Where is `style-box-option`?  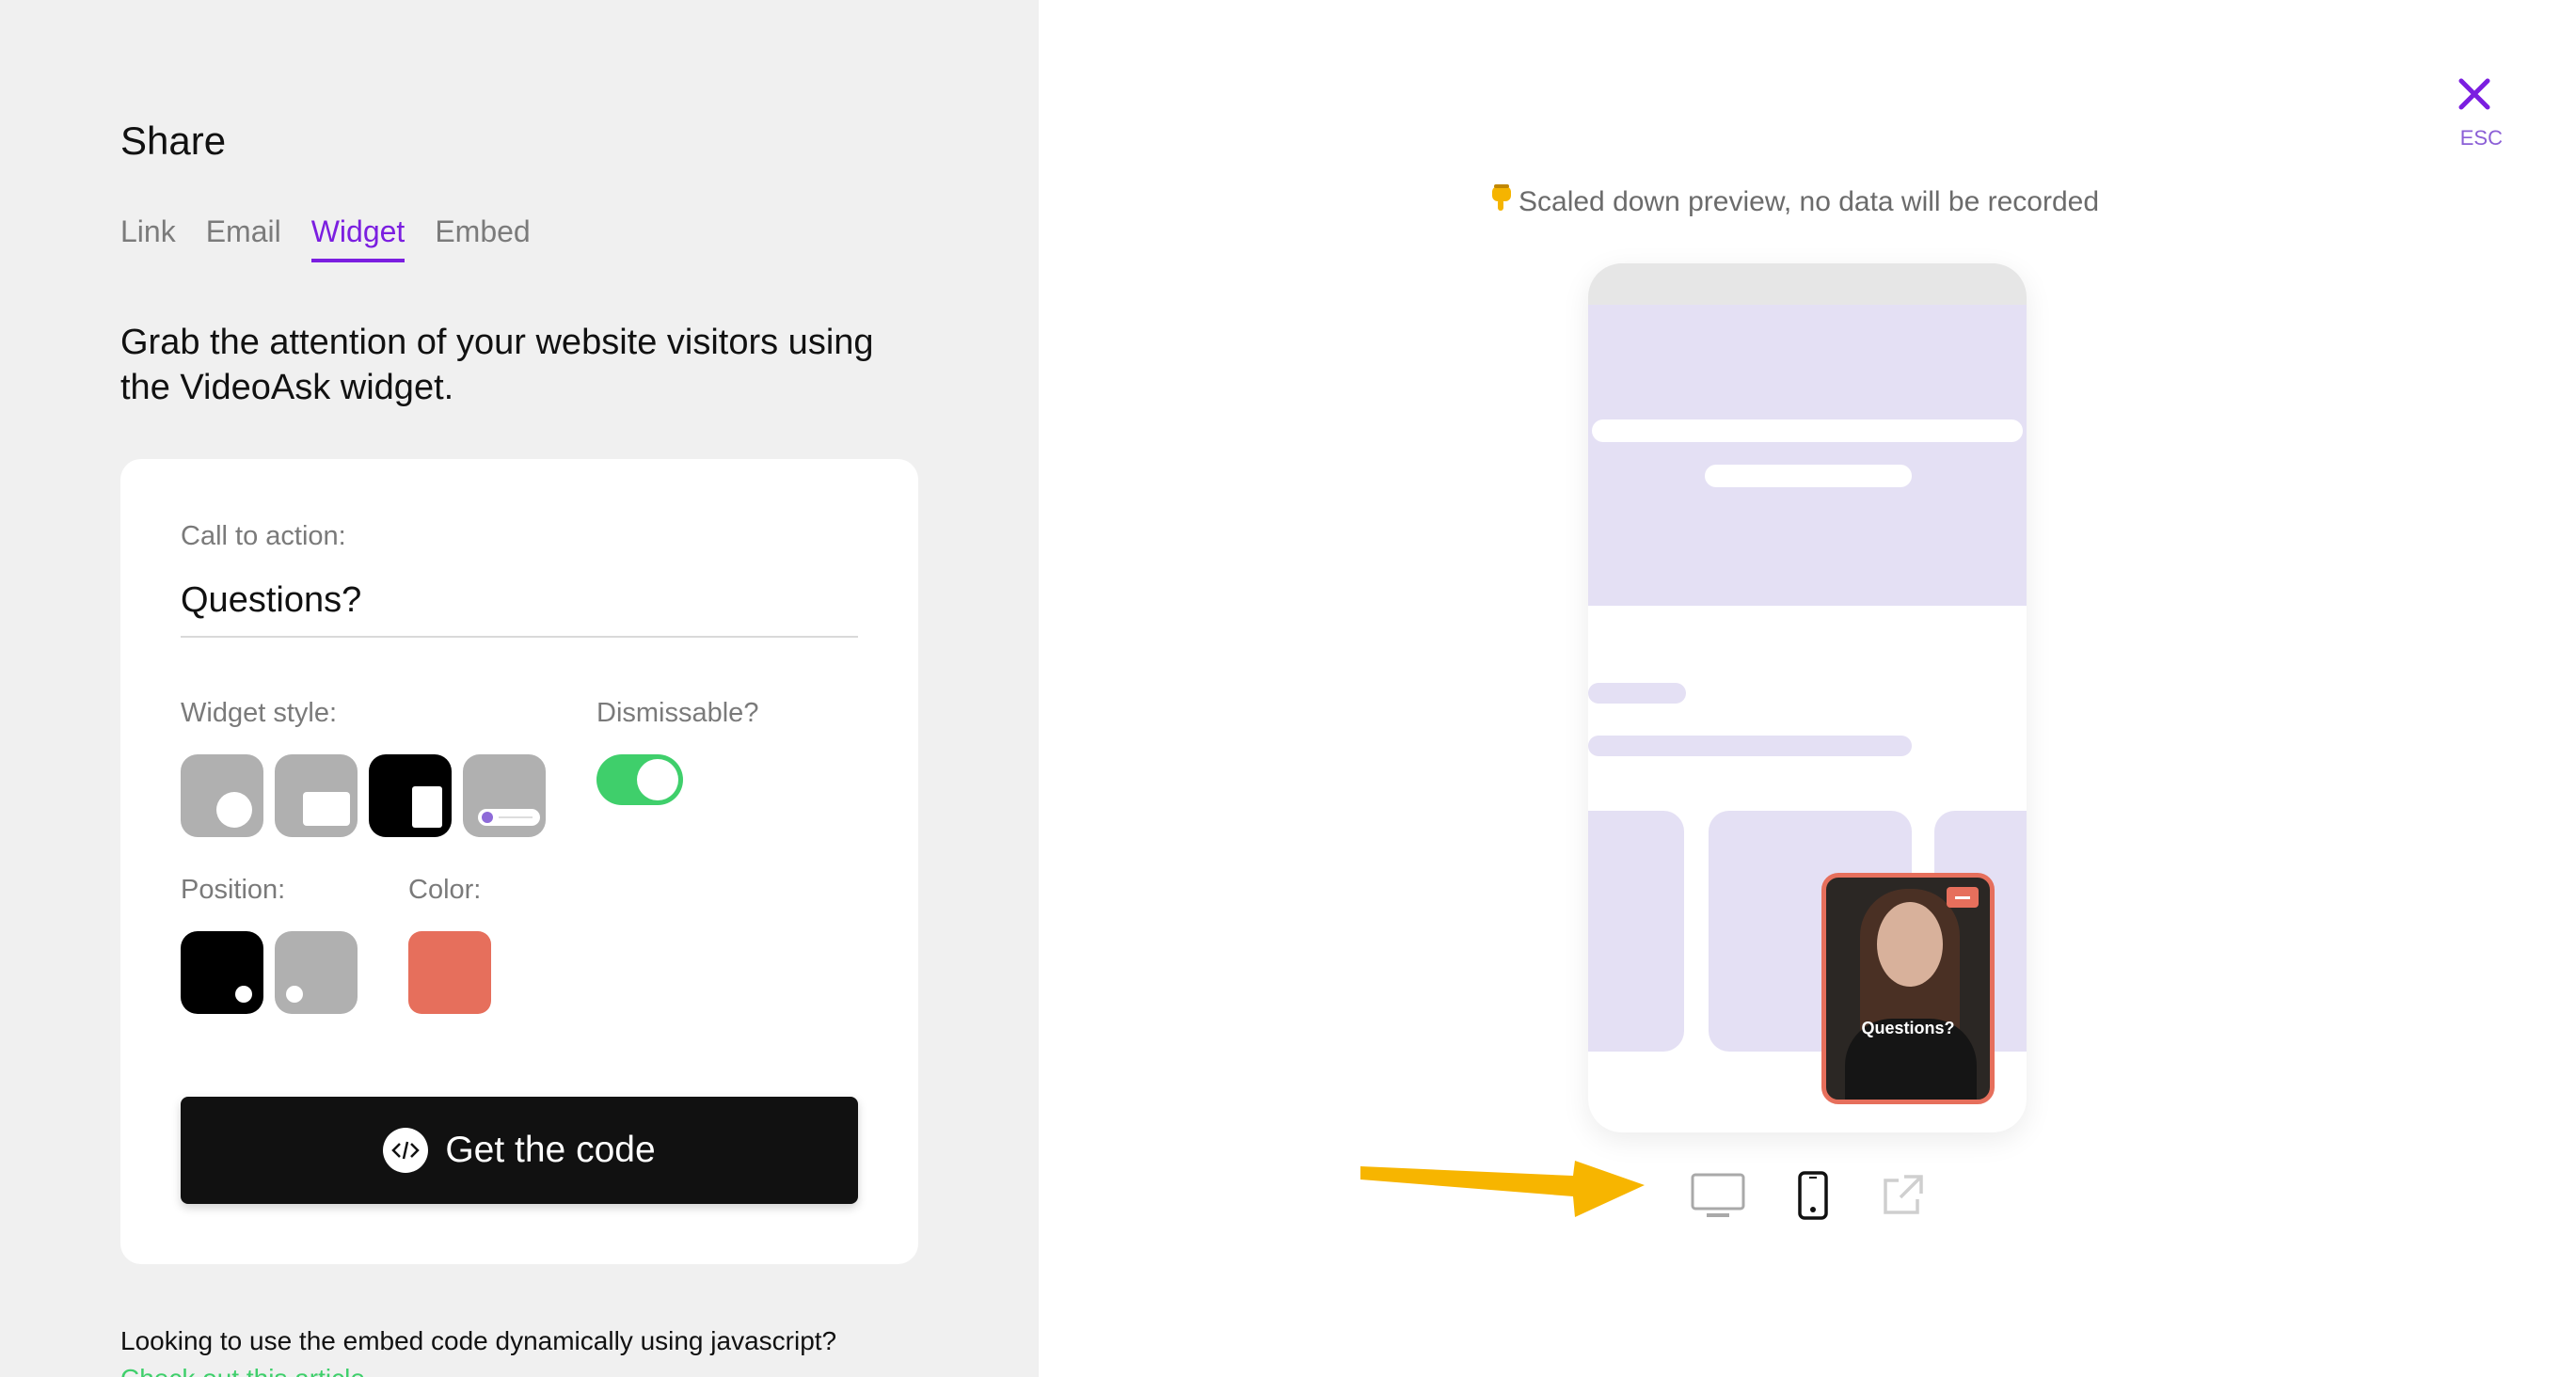 style-box-option is located at coordinates (316, 795).